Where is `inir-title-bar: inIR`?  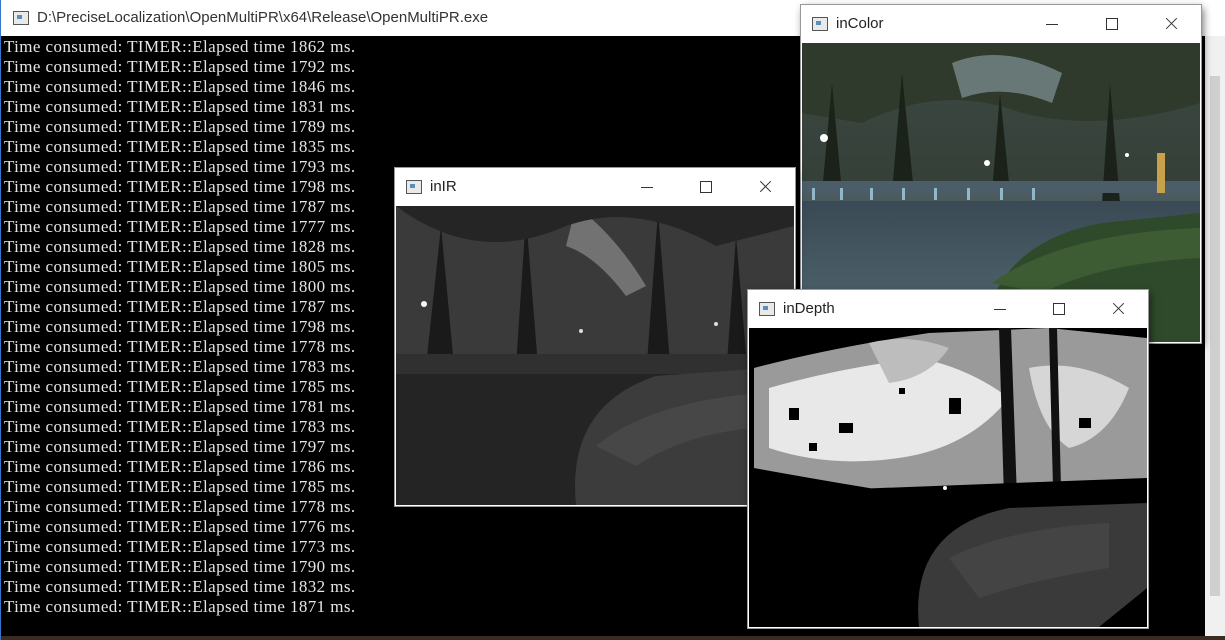 inir-title-bar: inIR is located at coordinates (595, 187).